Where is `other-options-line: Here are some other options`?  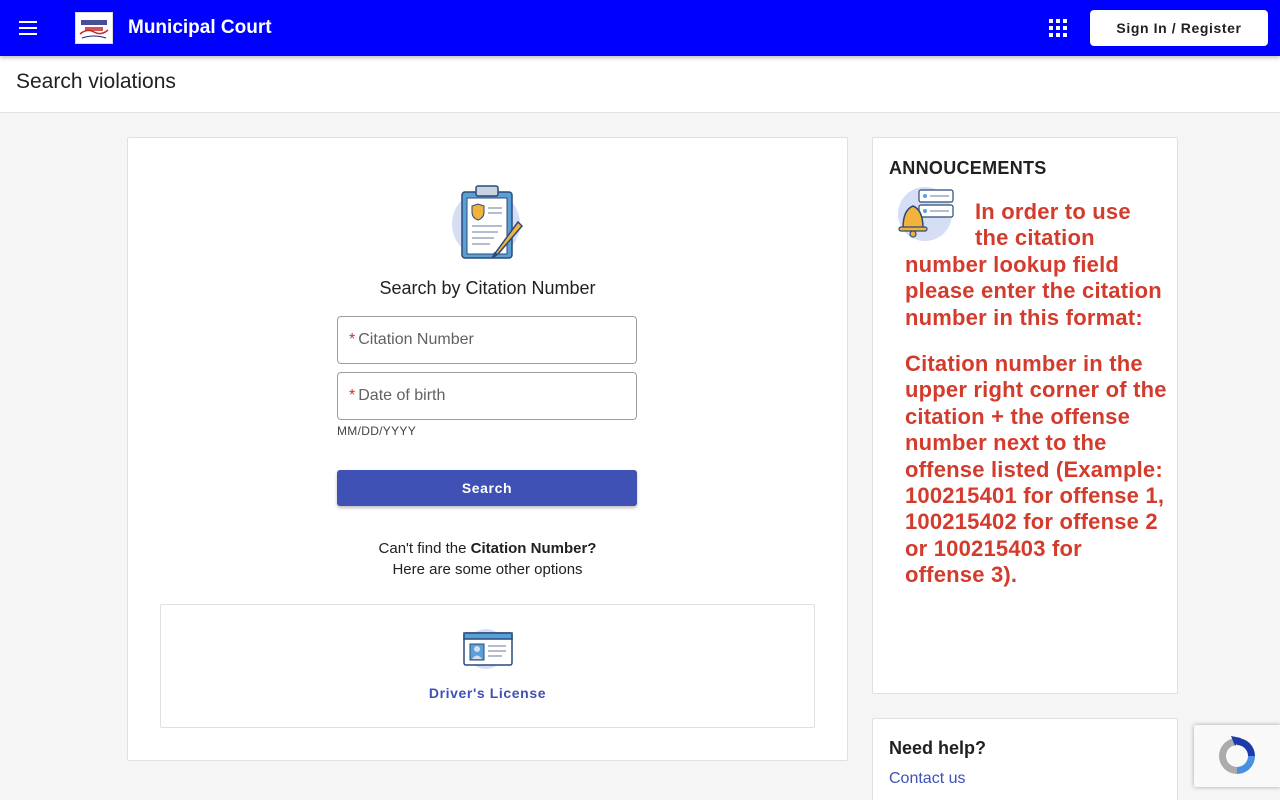
other-options-line: Here are some other options is located at coordinates (487, 569).